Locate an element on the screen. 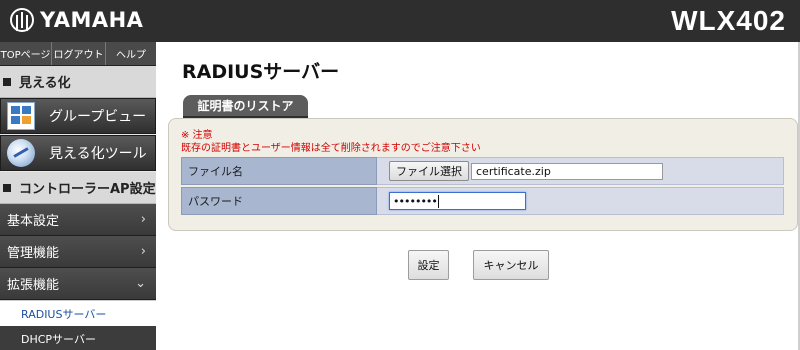  model-name: WLX402 is located at coordinates (728, 20).